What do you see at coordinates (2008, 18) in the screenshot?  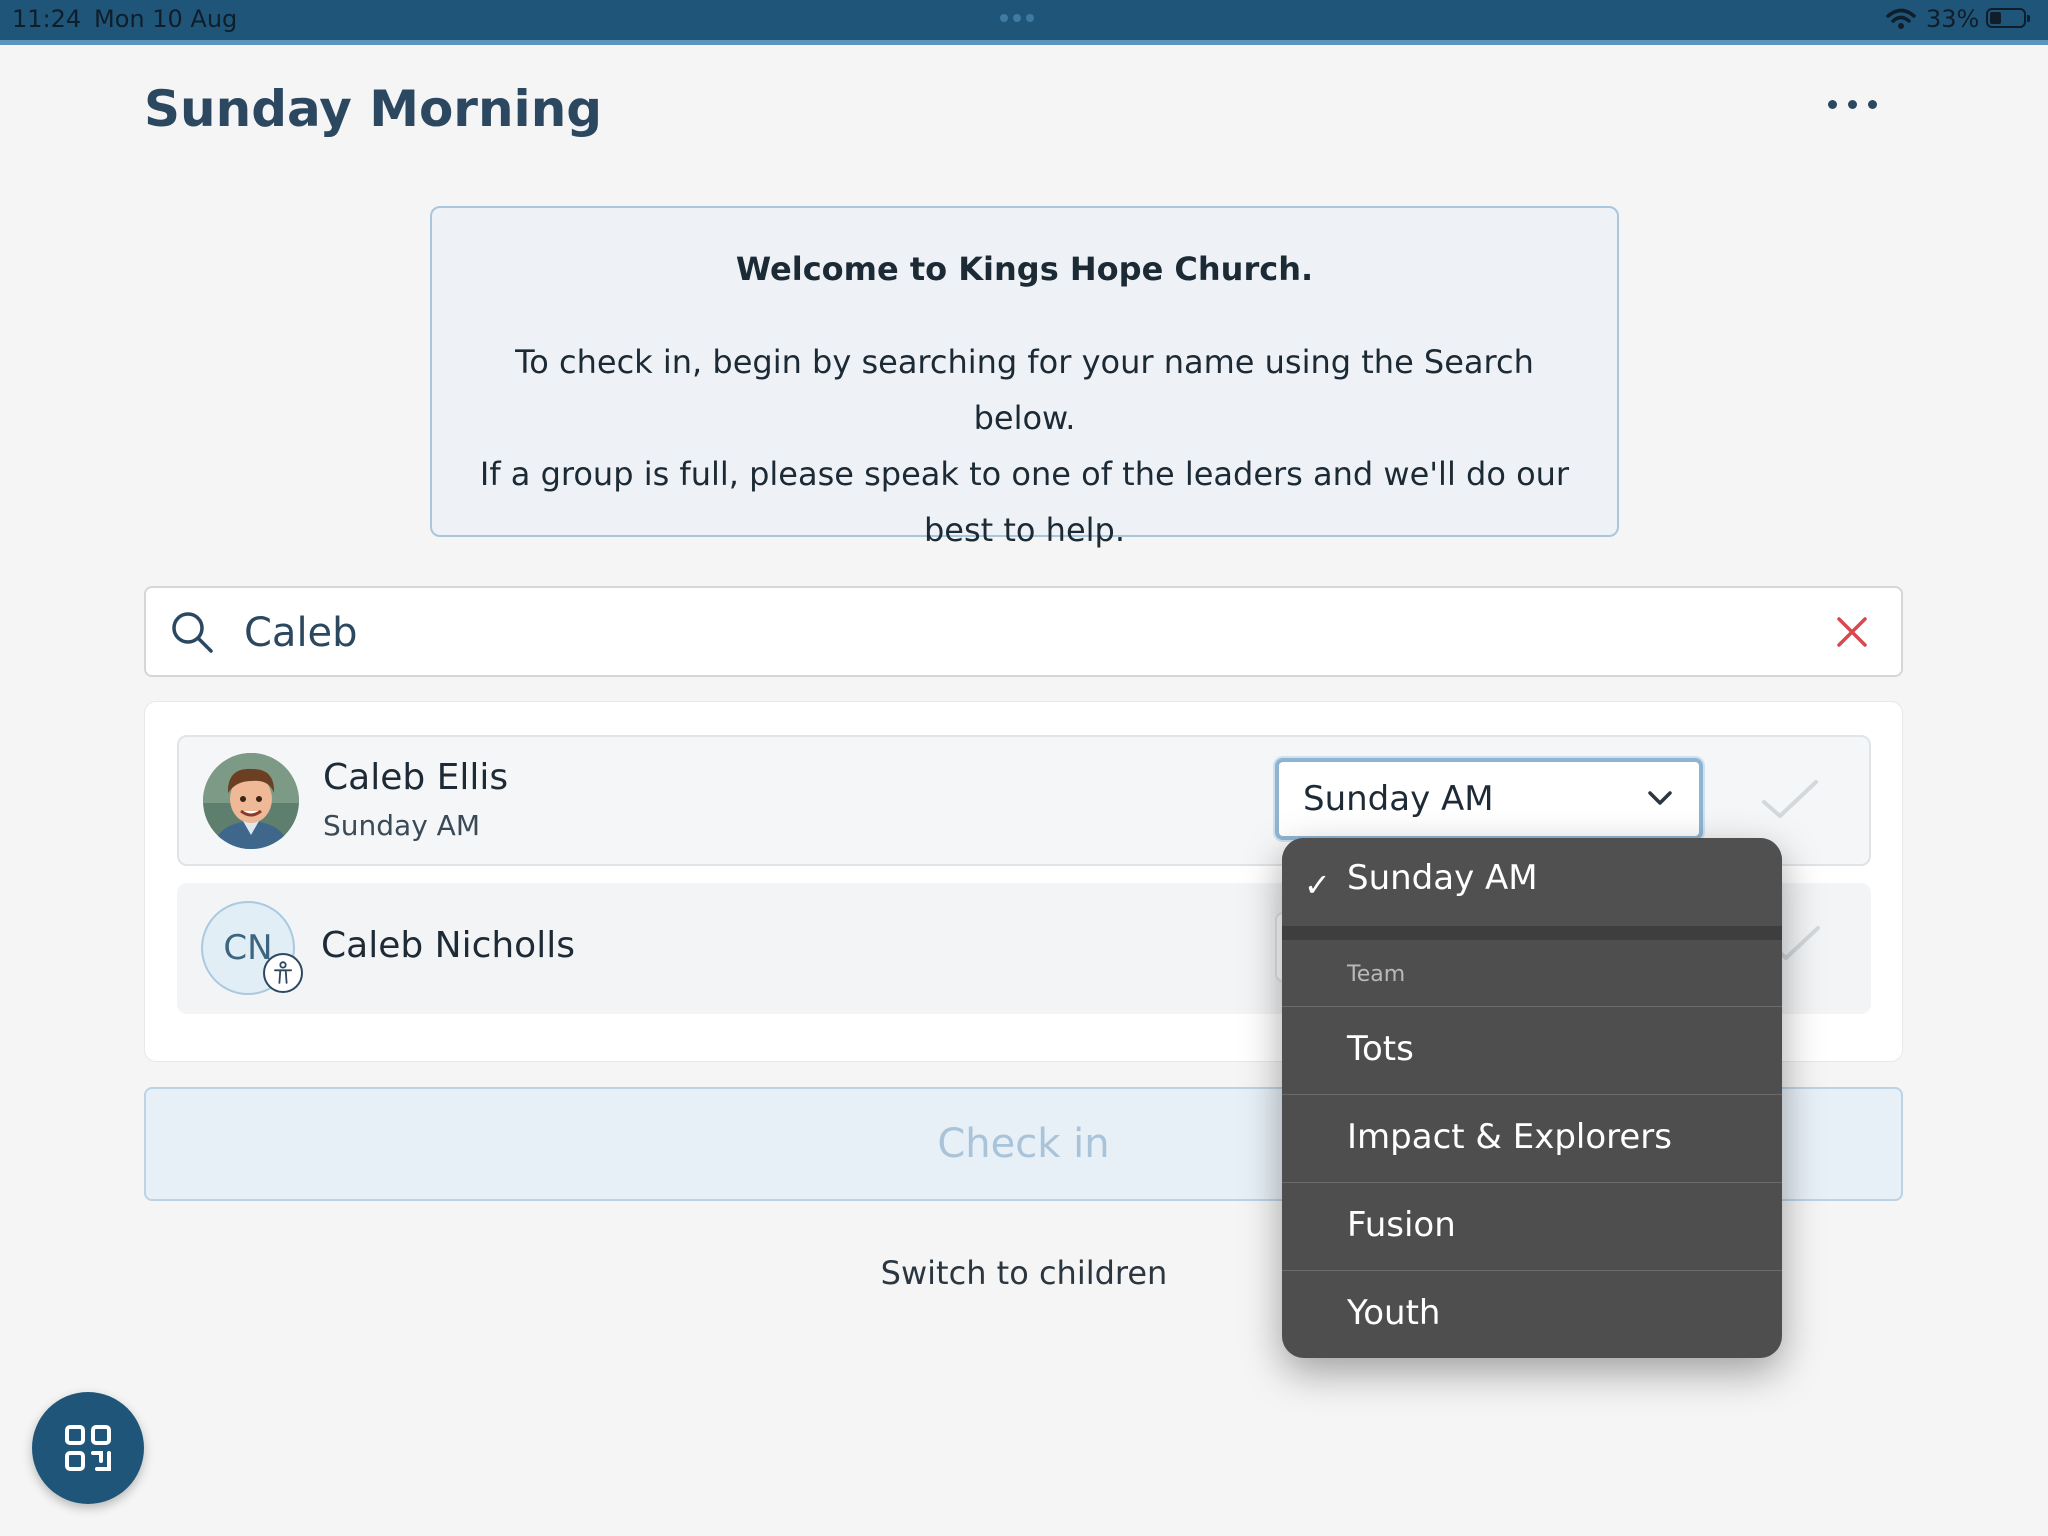 I see `battery-icon` at bounding box center [2008, 18].